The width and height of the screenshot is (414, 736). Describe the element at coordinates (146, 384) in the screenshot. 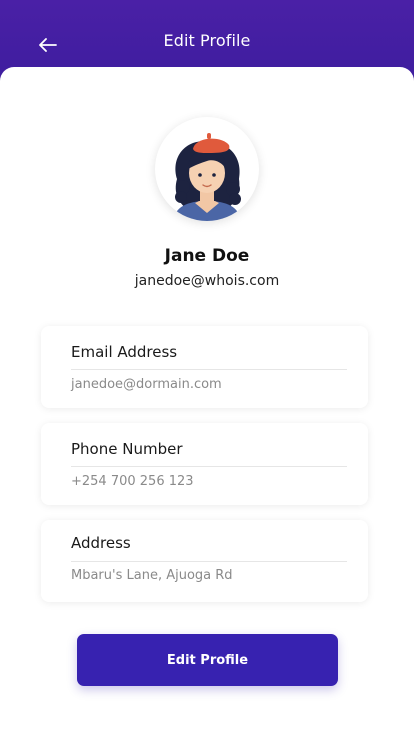

I see `email-field-value: janedoe@dormain.com` at that location.